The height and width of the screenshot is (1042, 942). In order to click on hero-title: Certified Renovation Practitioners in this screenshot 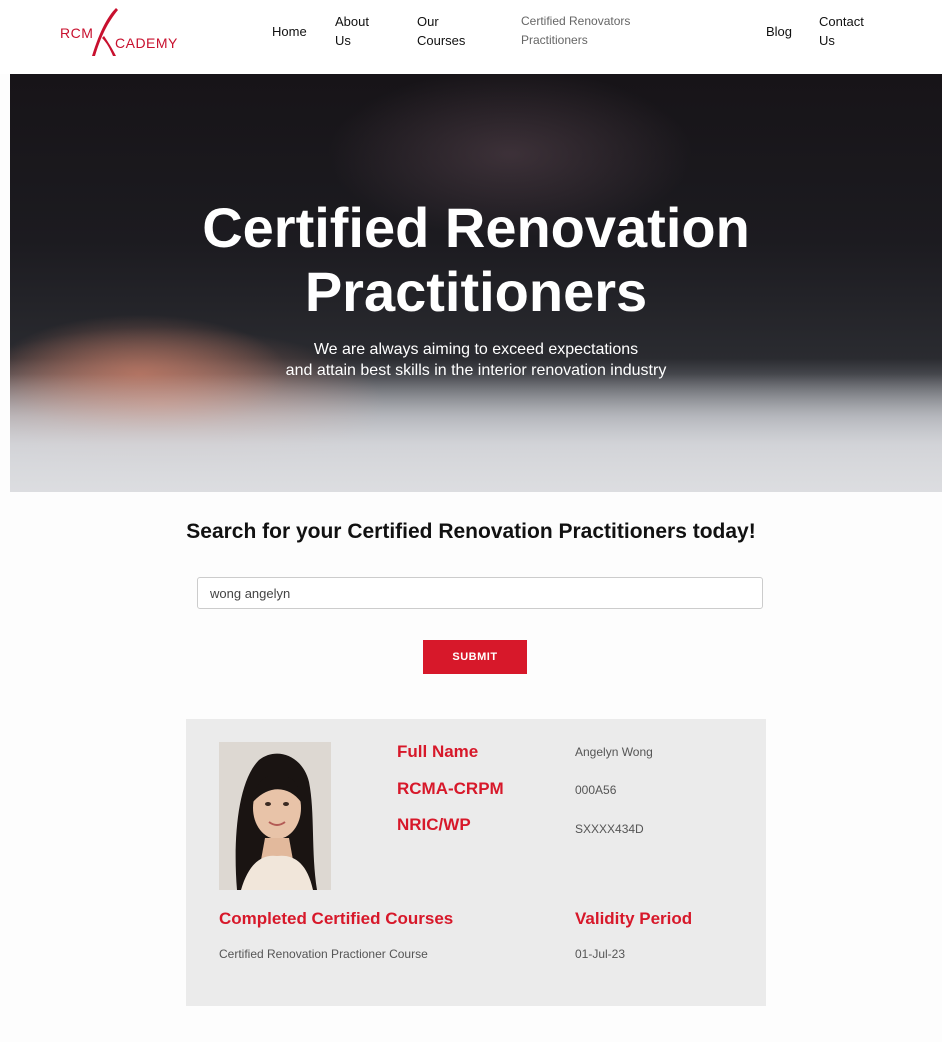, I will do `click(476, 260)`.